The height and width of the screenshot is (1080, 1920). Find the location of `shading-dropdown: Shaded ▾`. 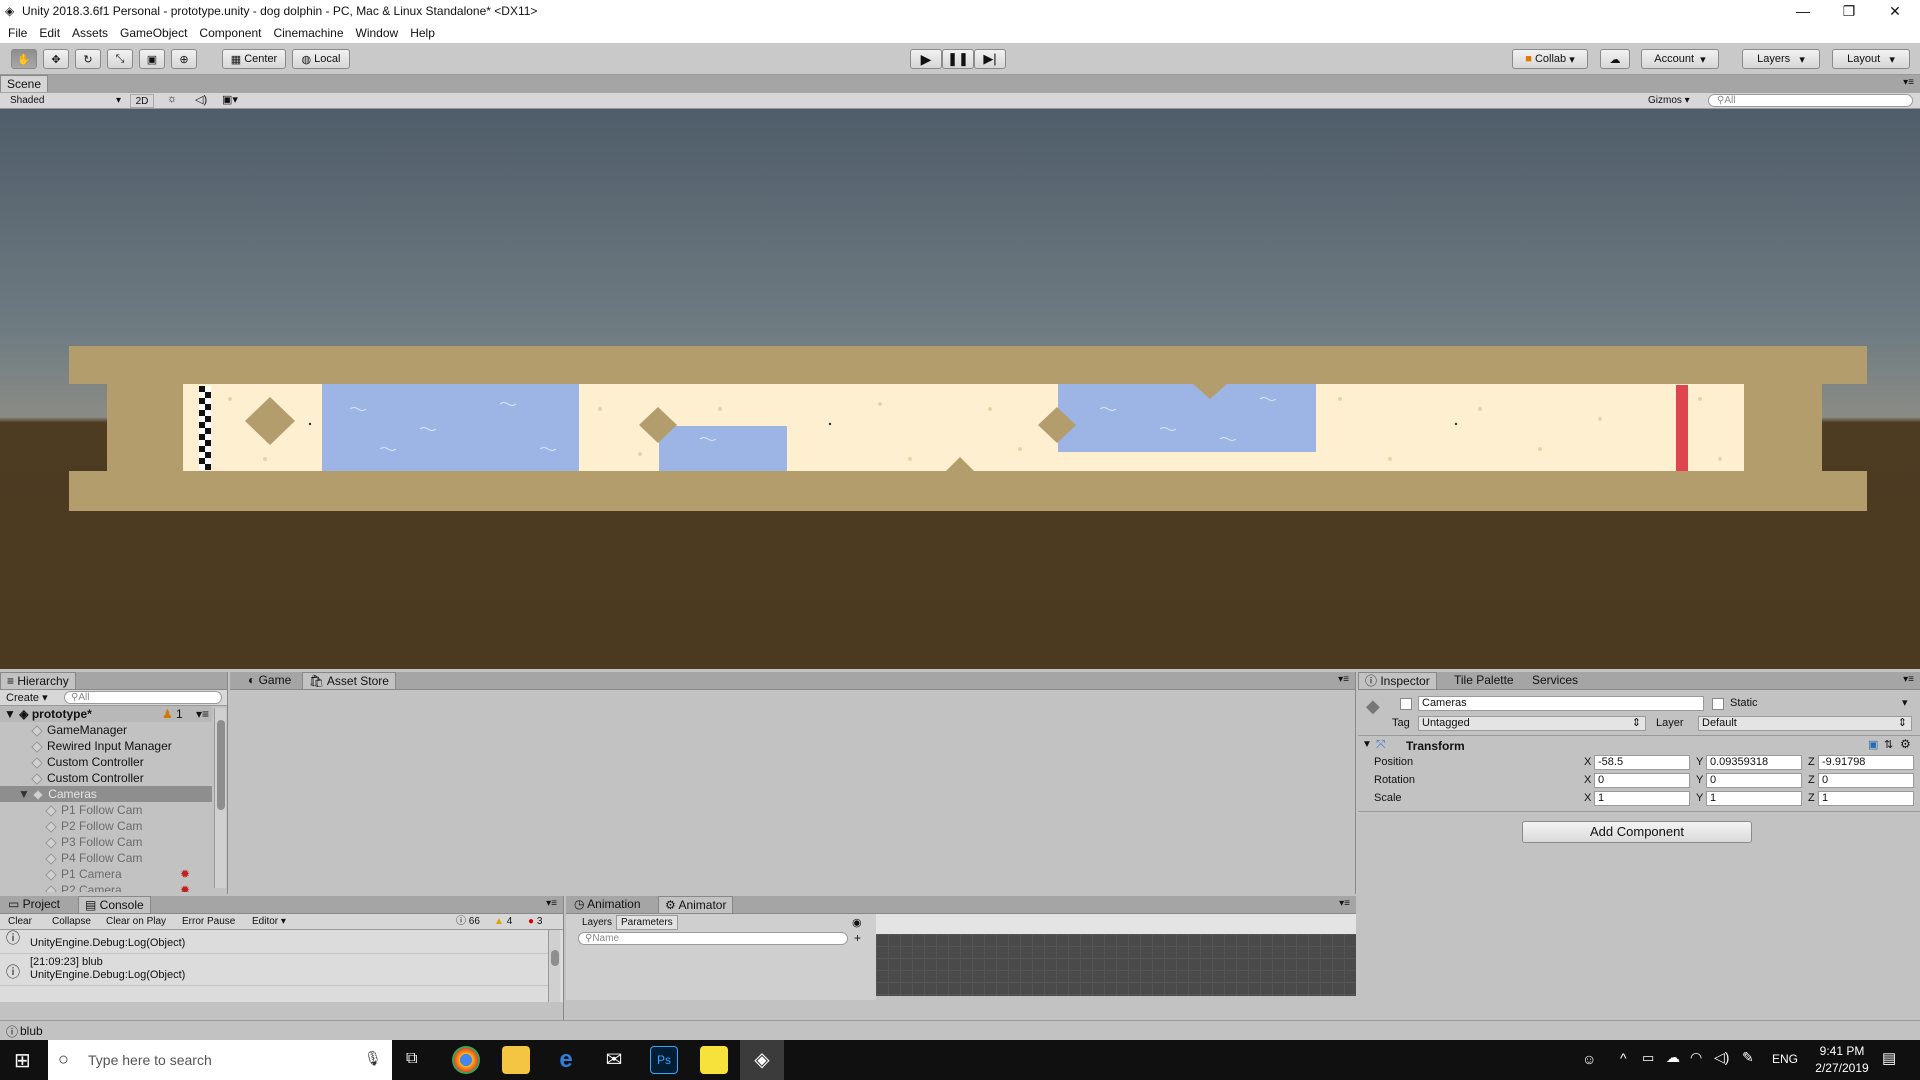

shading-dropdown: Shaded ▾ is located at coordinates (64, 101).